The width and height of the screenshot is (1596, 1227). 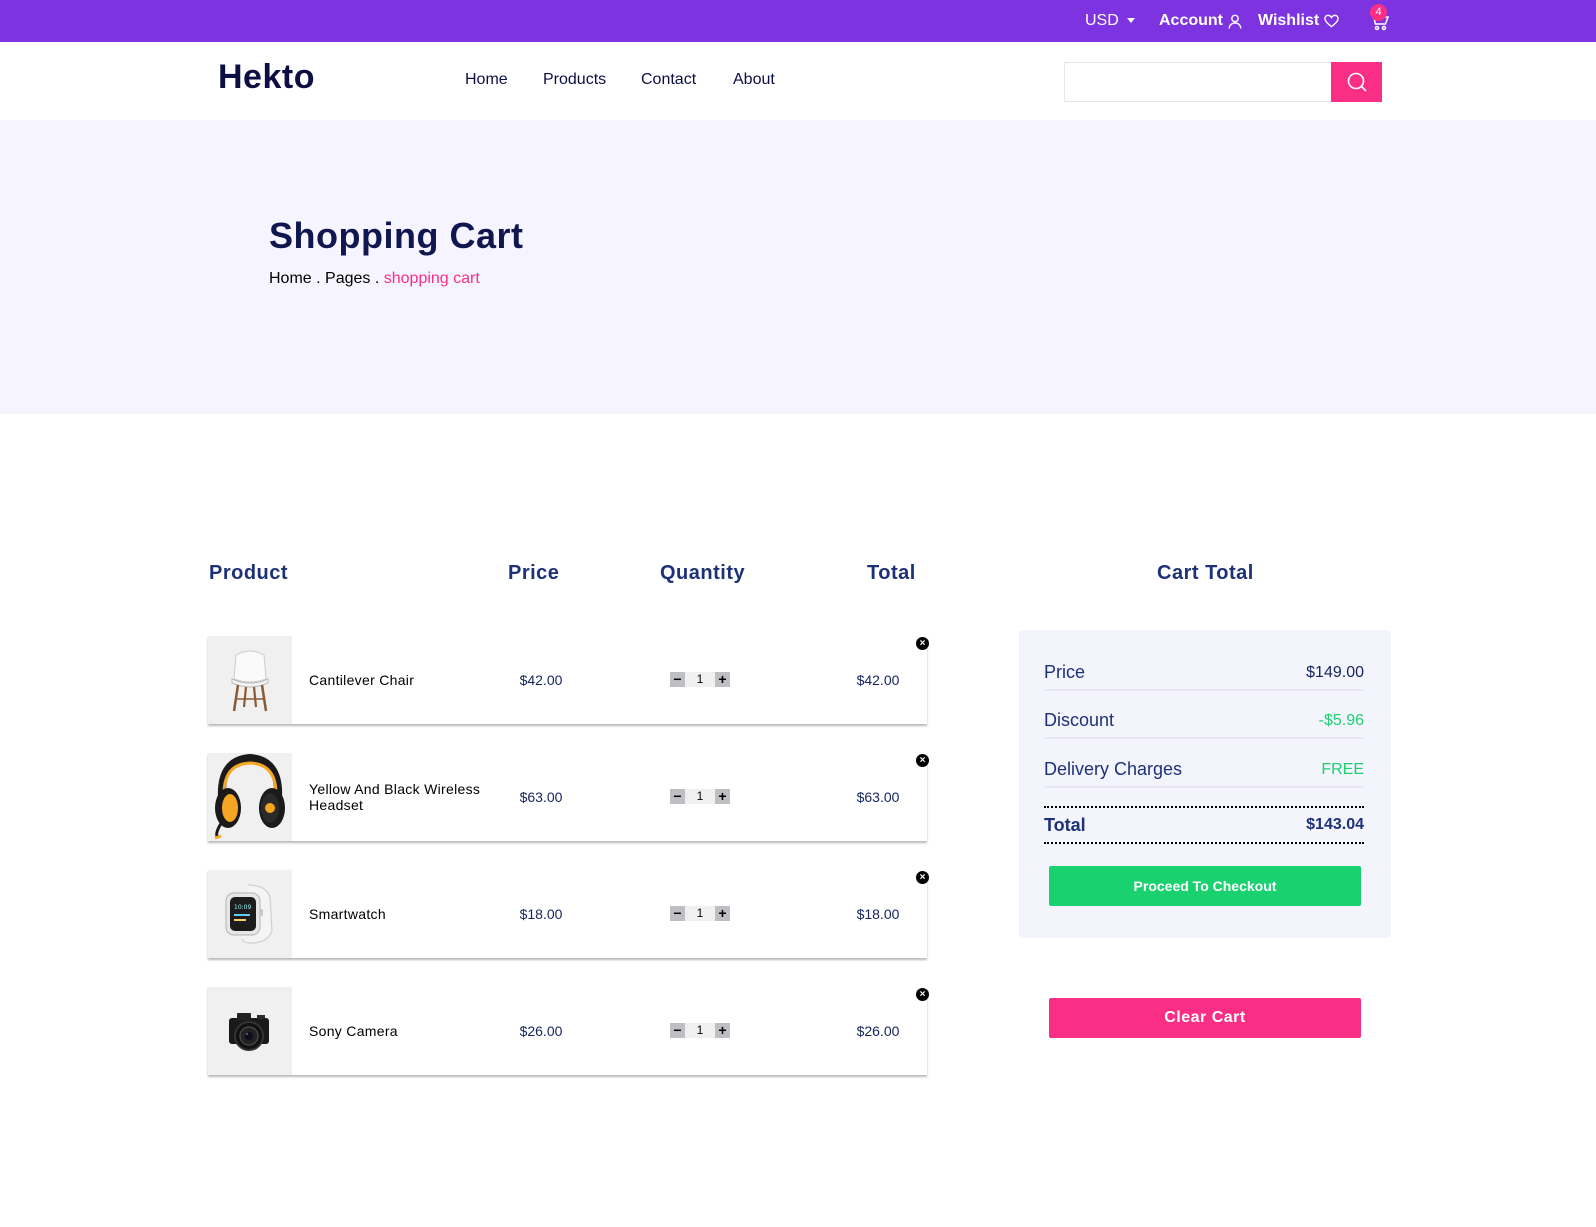 I want to click on search-button, so click(x=1356, y=82).